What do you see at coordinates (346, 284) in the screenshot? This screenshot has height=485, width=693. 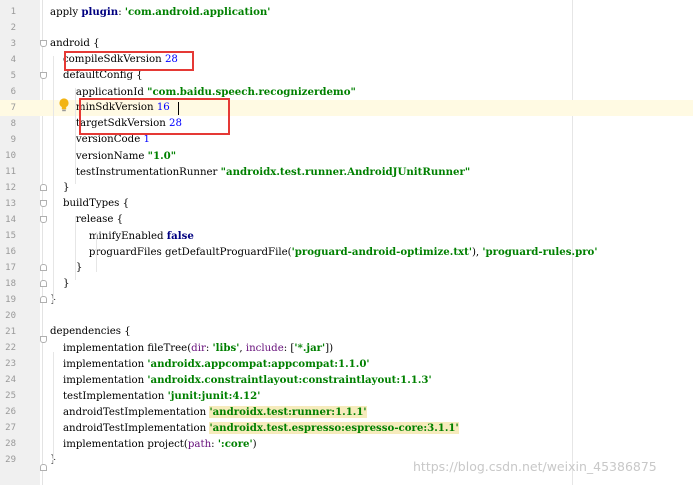 I see `code-line: 18 }` at bounding box center [346, 284].